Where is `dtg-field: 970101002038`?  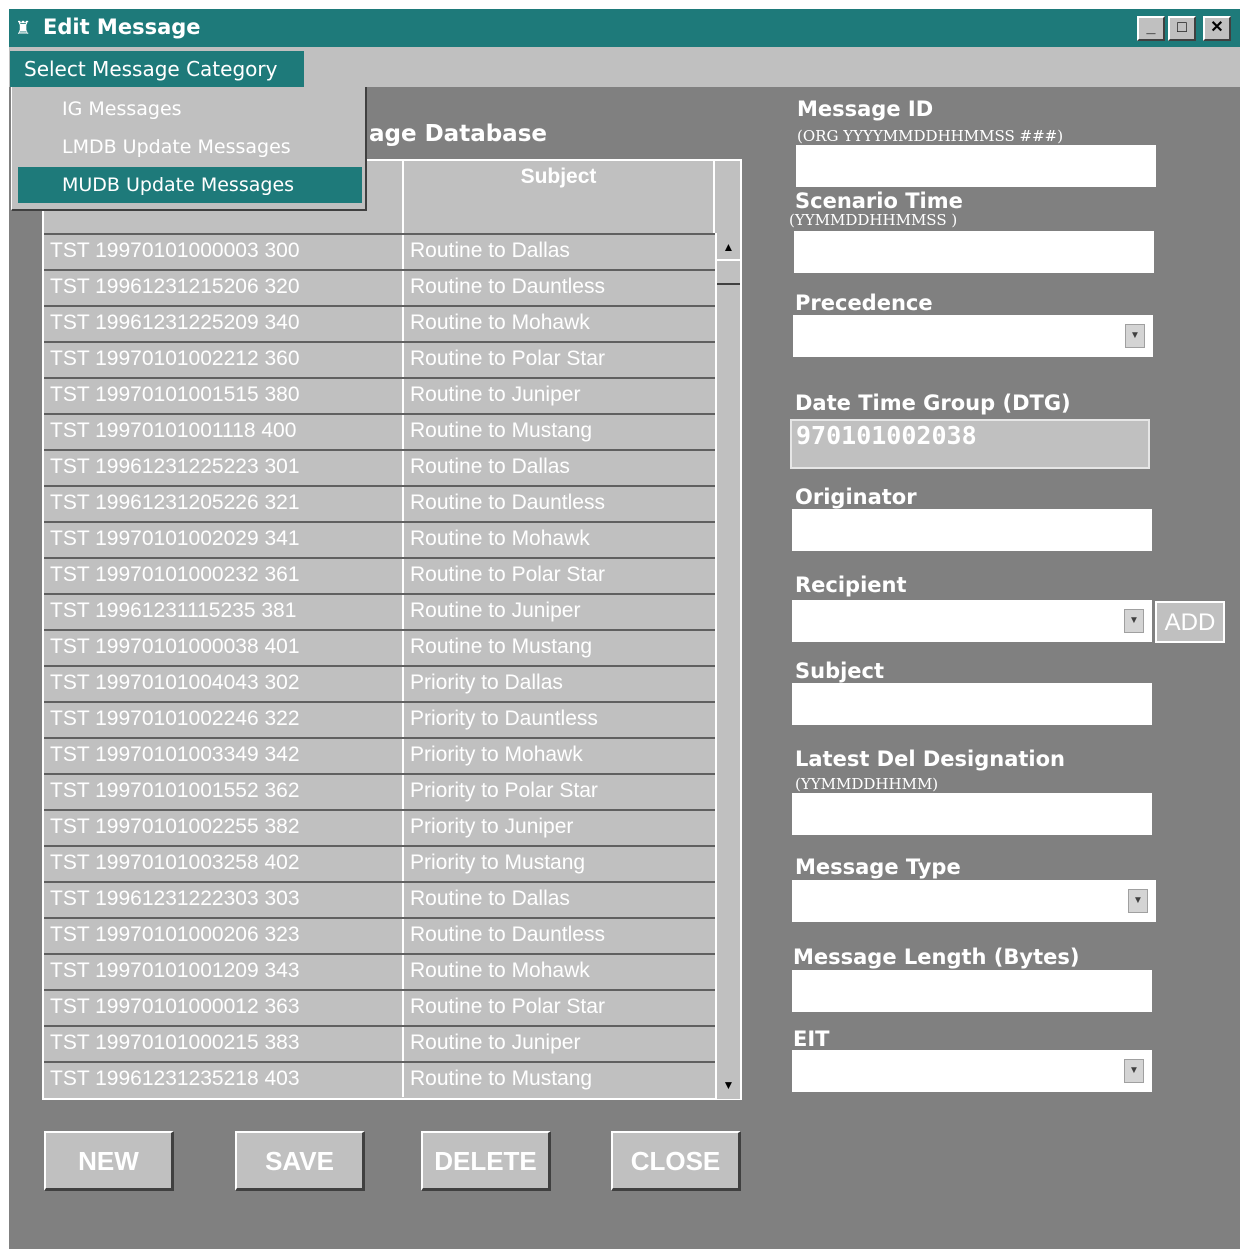
dtg-field: 970101002038 is located at coordinates (970, 444).